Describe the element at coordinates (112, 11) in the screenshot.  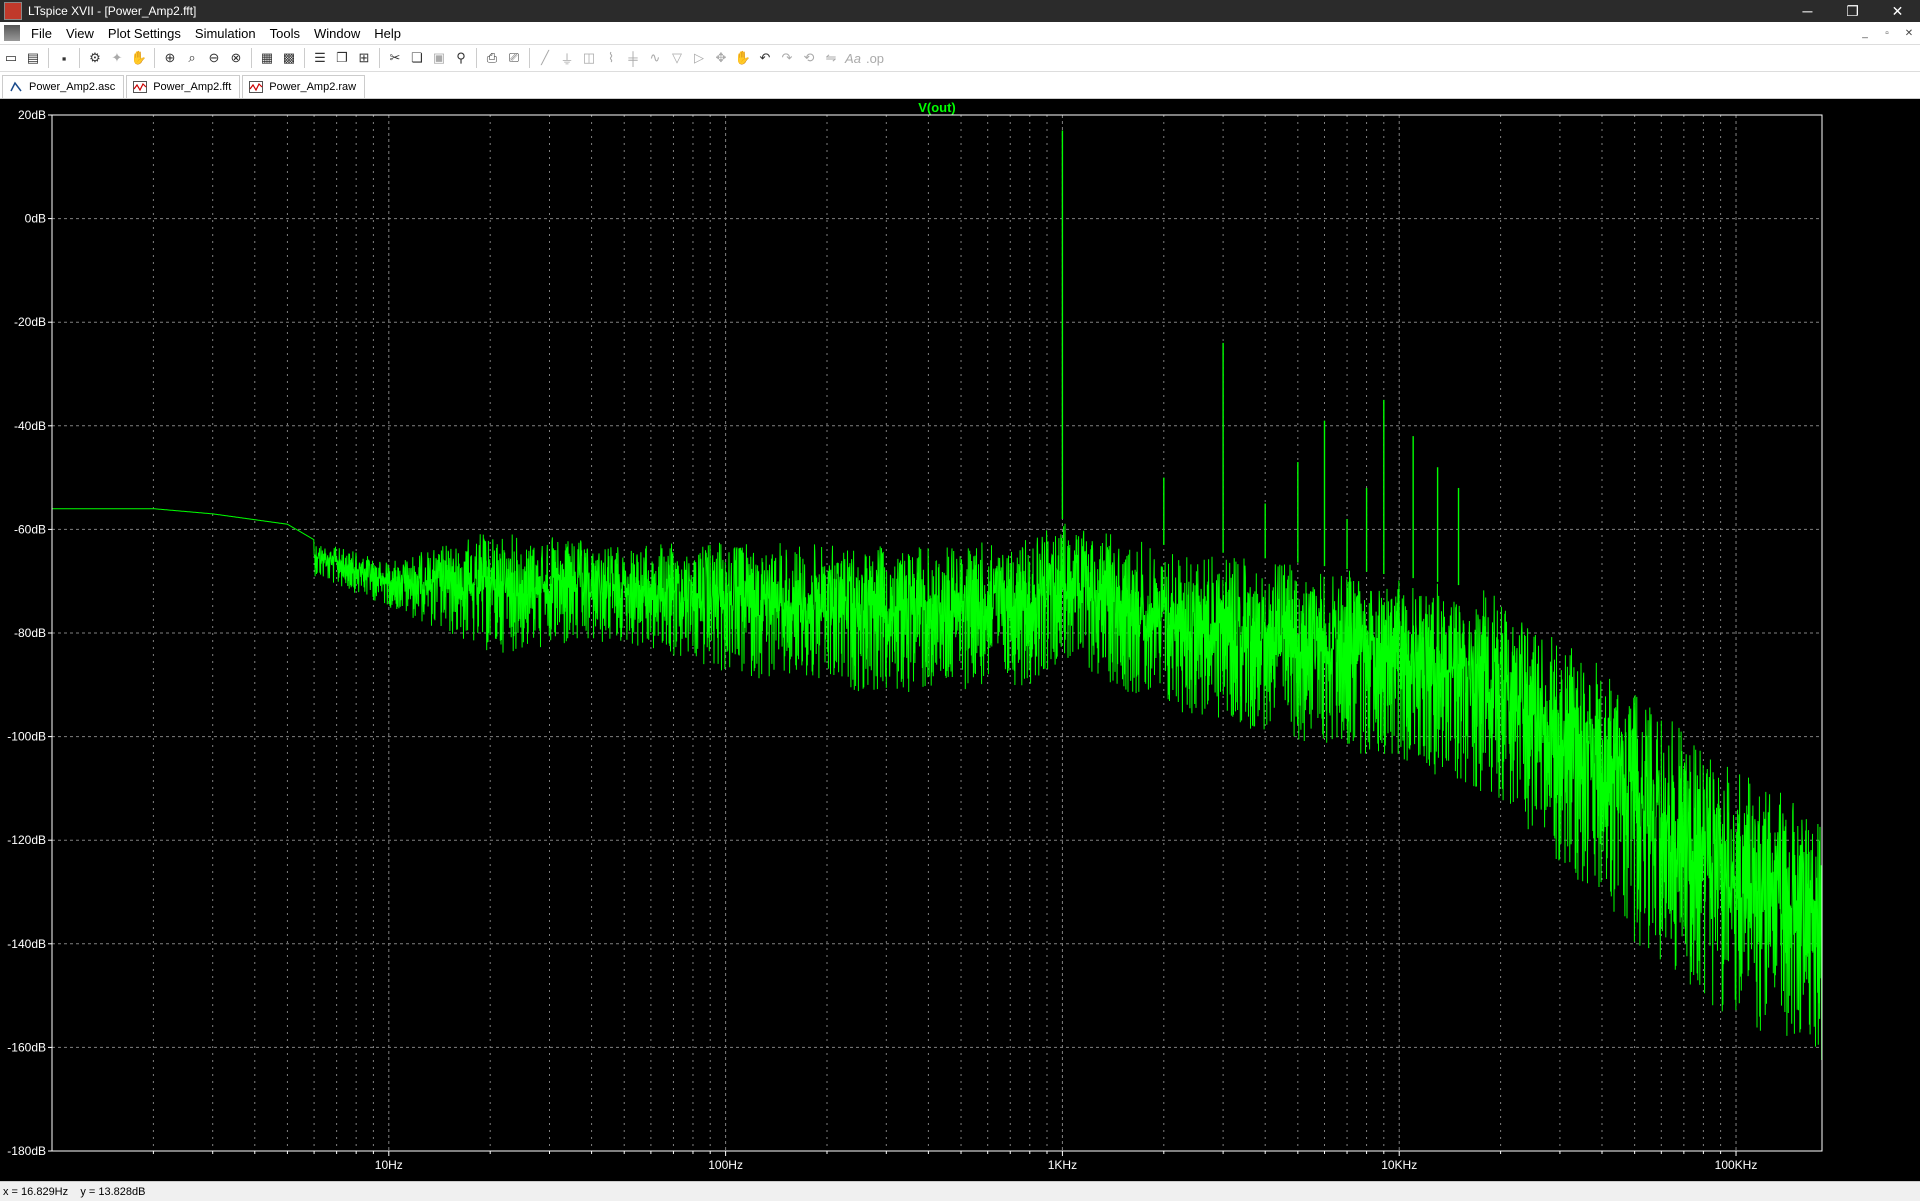
I see `window-title: LTspice XVII - [Power_Amp2.fft]` at that location.